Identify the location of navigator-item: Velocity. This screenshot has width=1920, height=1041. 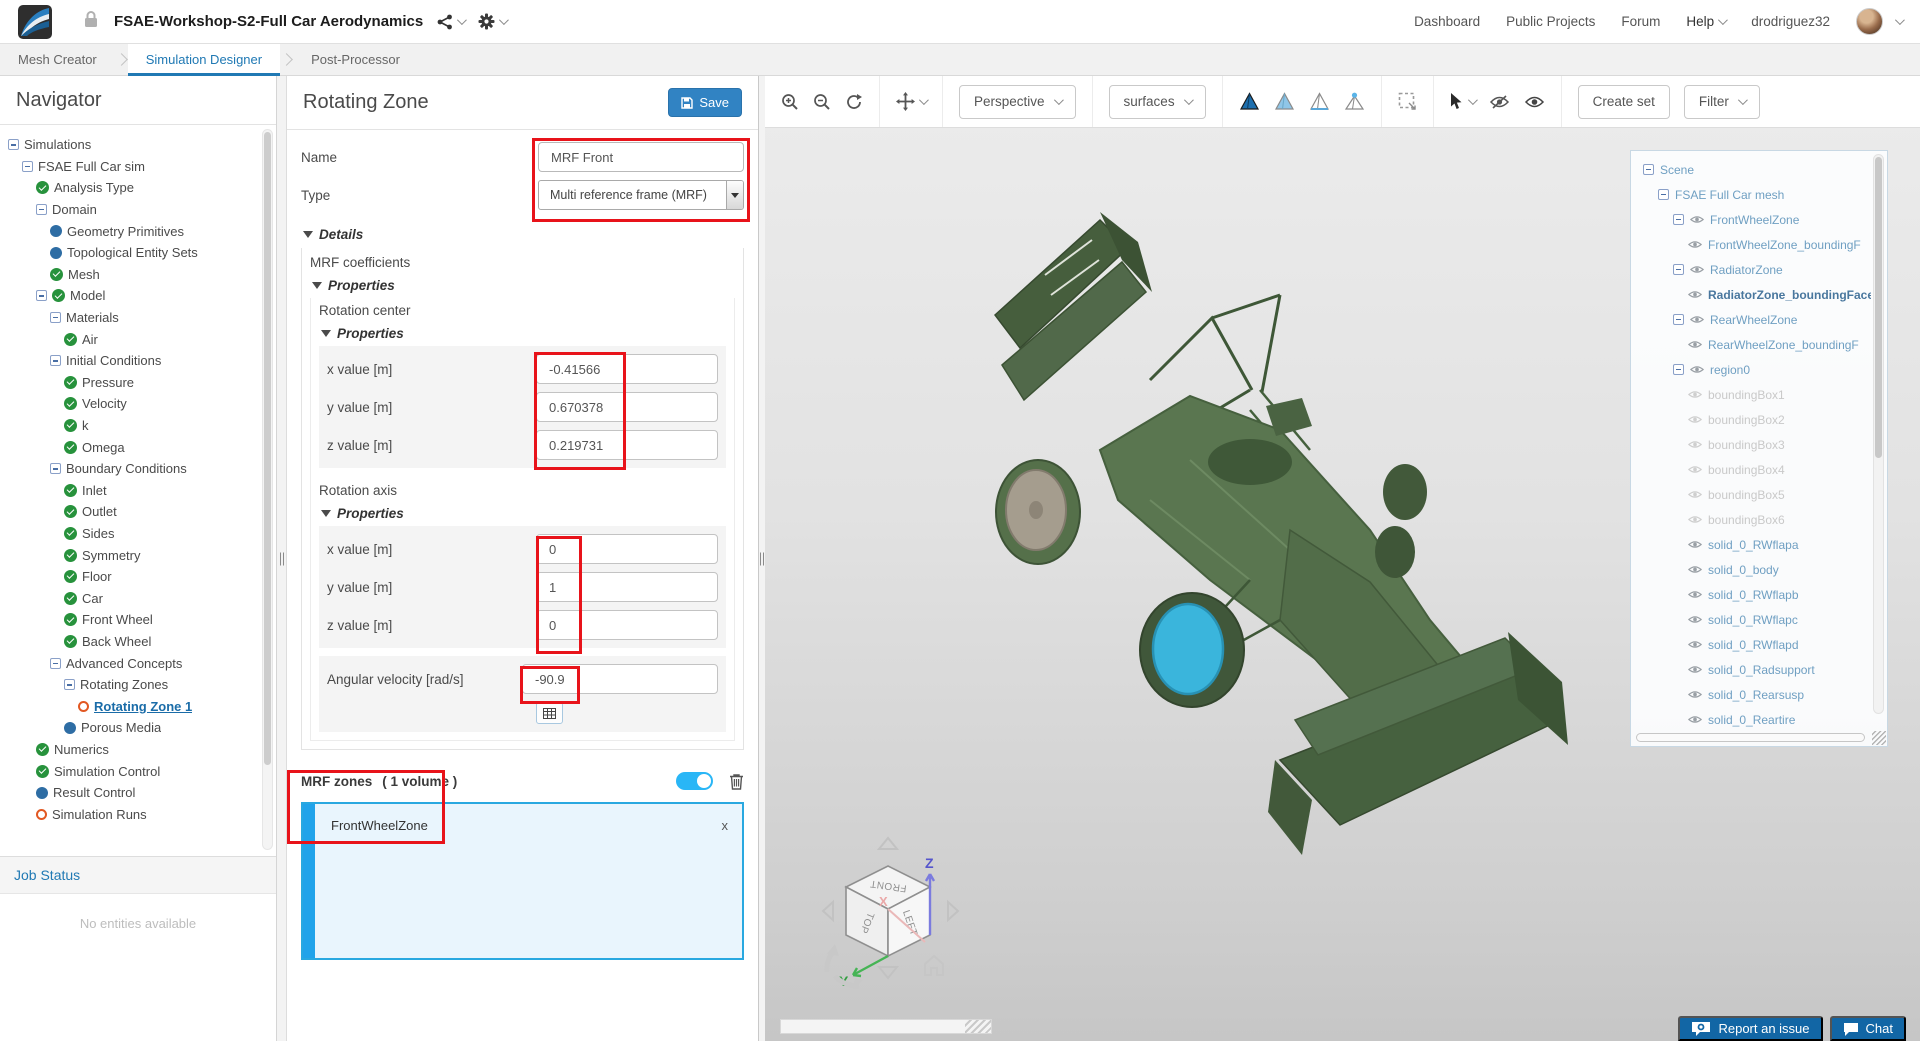
(129, 404).